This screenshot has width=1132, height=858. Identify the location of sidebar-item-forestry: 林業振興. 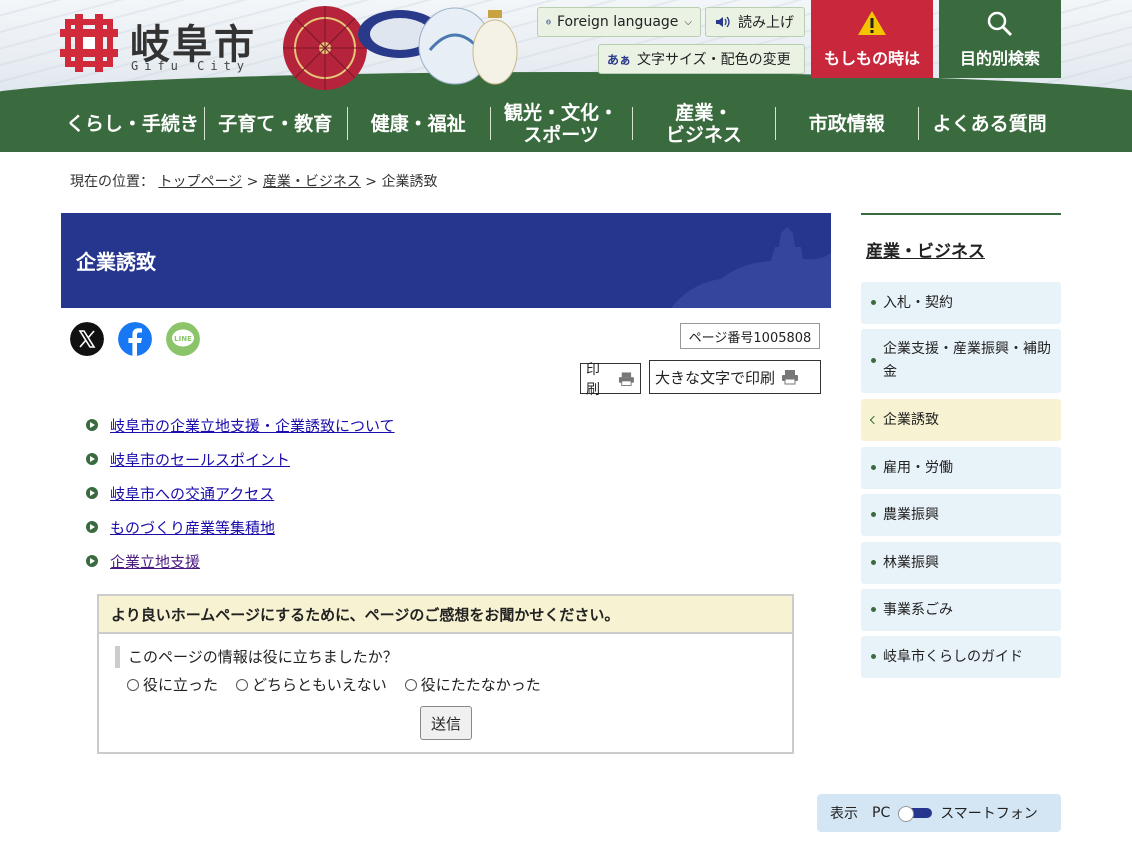
(961, 563).